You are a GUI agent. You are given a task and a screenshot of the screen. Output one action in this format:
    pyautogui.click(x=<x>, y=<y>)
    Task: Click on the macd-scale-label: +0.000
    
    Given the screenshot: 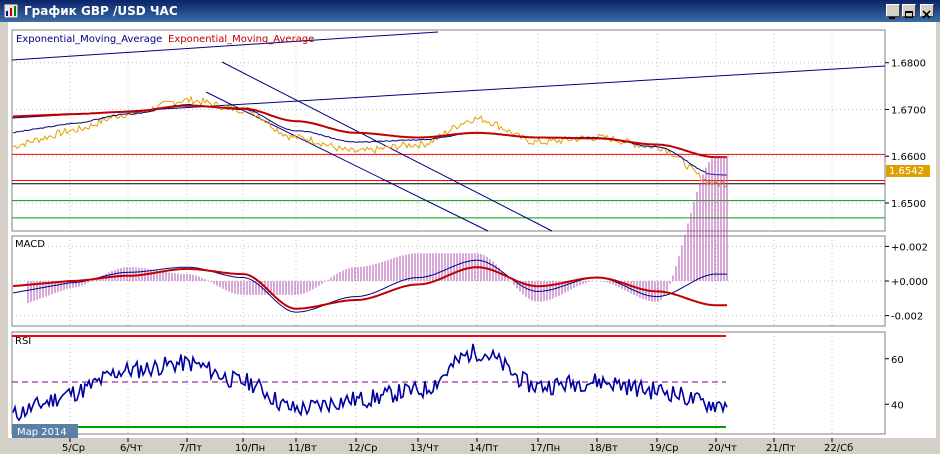 What is the action you would take?
    pyautogui.click(x=909, y=282)
    